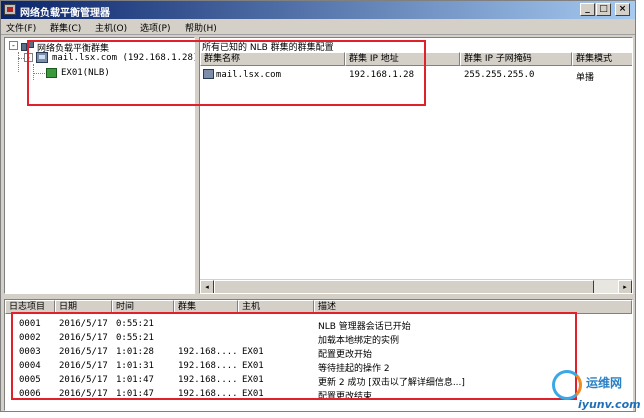  I want to click on annotation-box-cluster, so click(226, 73).